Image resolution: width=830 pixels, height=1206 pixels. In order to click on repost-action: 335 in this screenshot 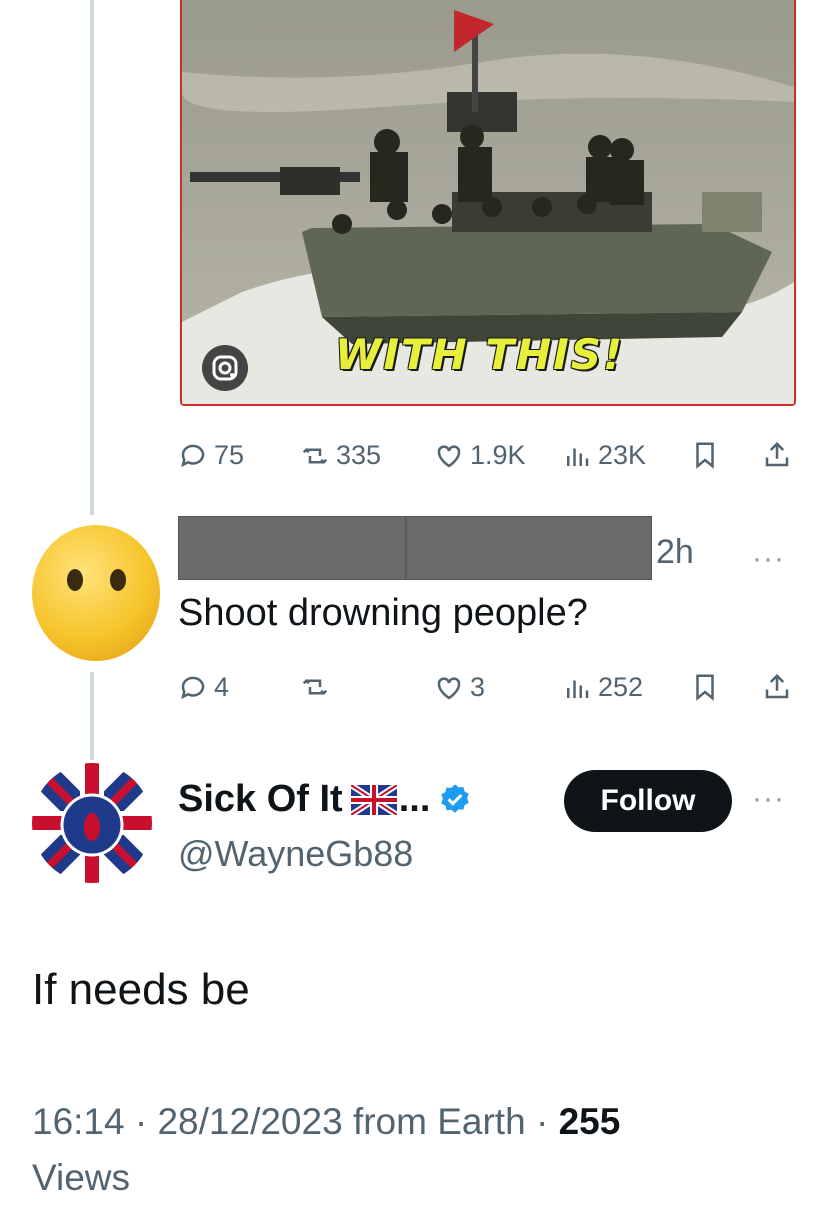, I will do `click(340, 455)`.